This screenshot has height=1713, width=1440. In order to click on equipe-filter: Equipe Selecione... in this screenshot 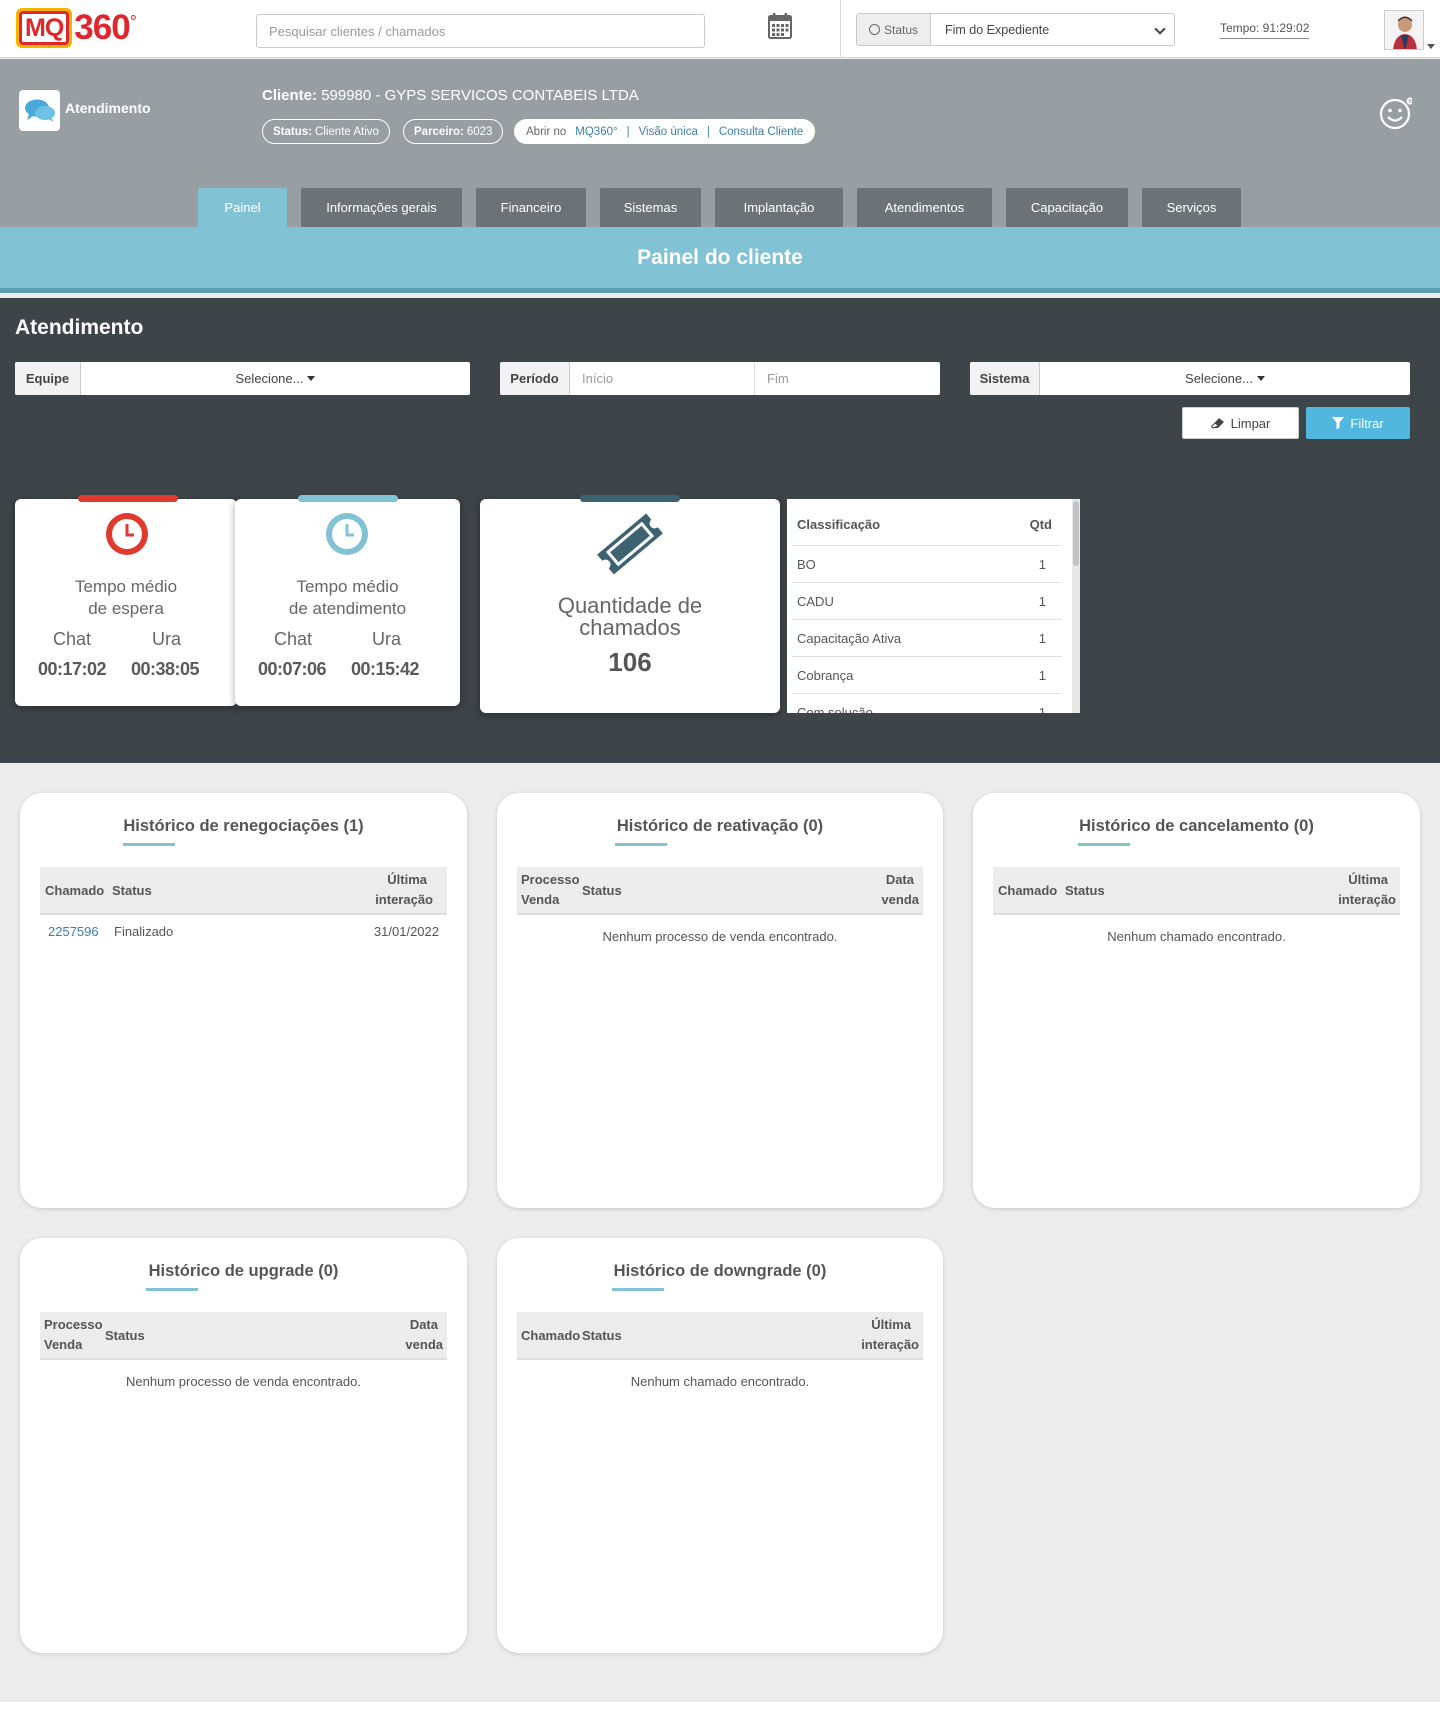, I will do `click(242, 378)`.